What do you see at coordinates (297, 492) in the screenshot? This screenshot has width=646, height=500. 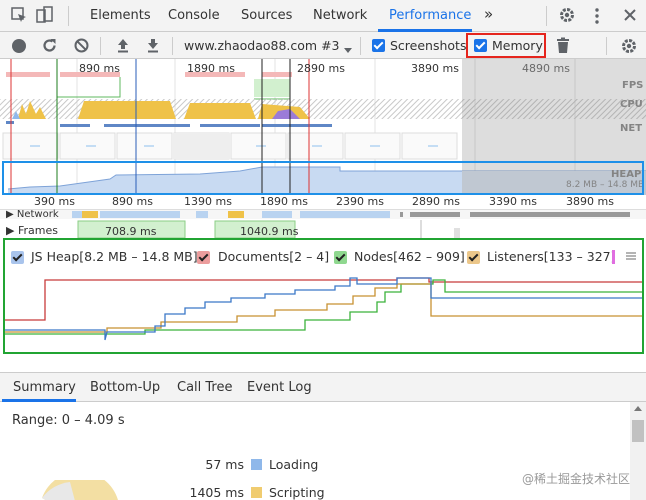 I see `scripting-label: Scripting` at bounding box center [297, 492].